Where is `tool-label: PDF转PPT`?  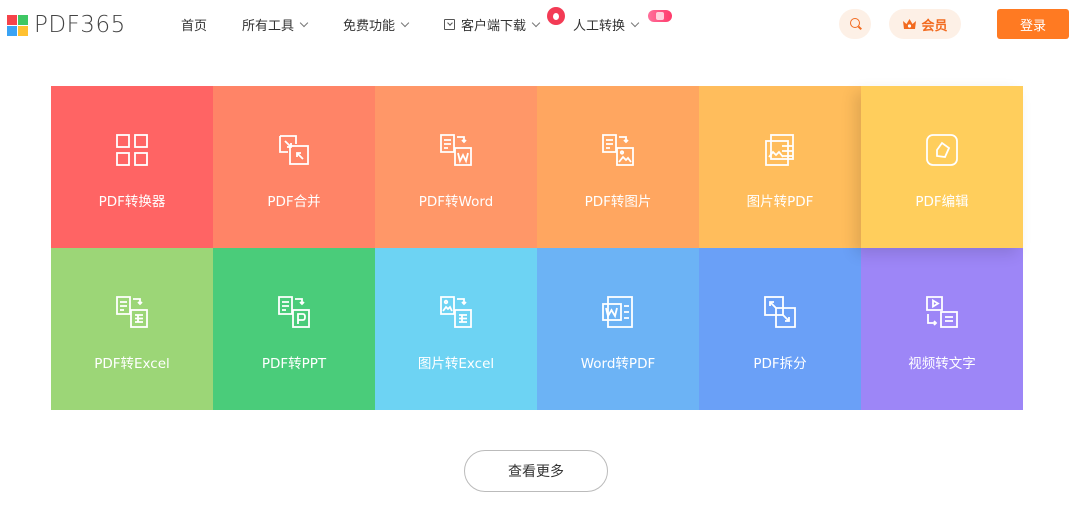 tool-label: PDF转PPT is located at coordinates (294, 364).